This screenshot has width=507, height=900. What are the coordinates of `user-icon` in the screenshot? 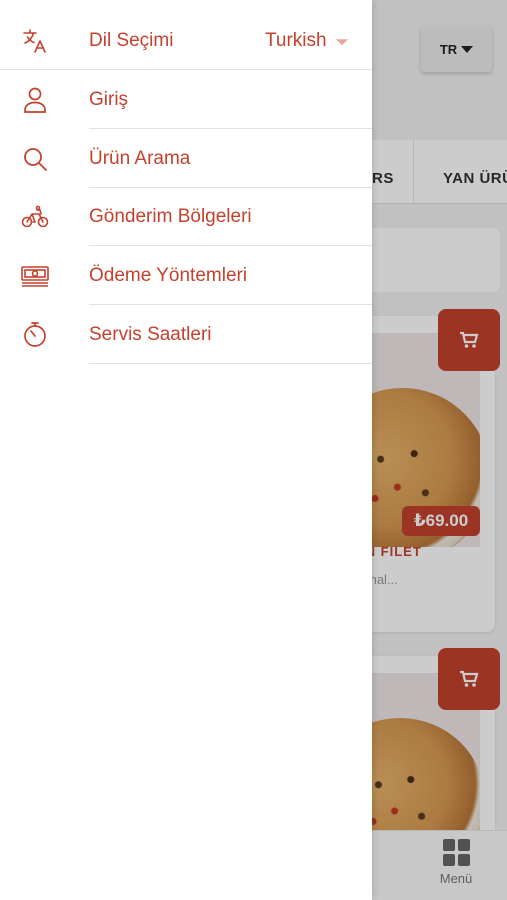 It's located at (35, 100).